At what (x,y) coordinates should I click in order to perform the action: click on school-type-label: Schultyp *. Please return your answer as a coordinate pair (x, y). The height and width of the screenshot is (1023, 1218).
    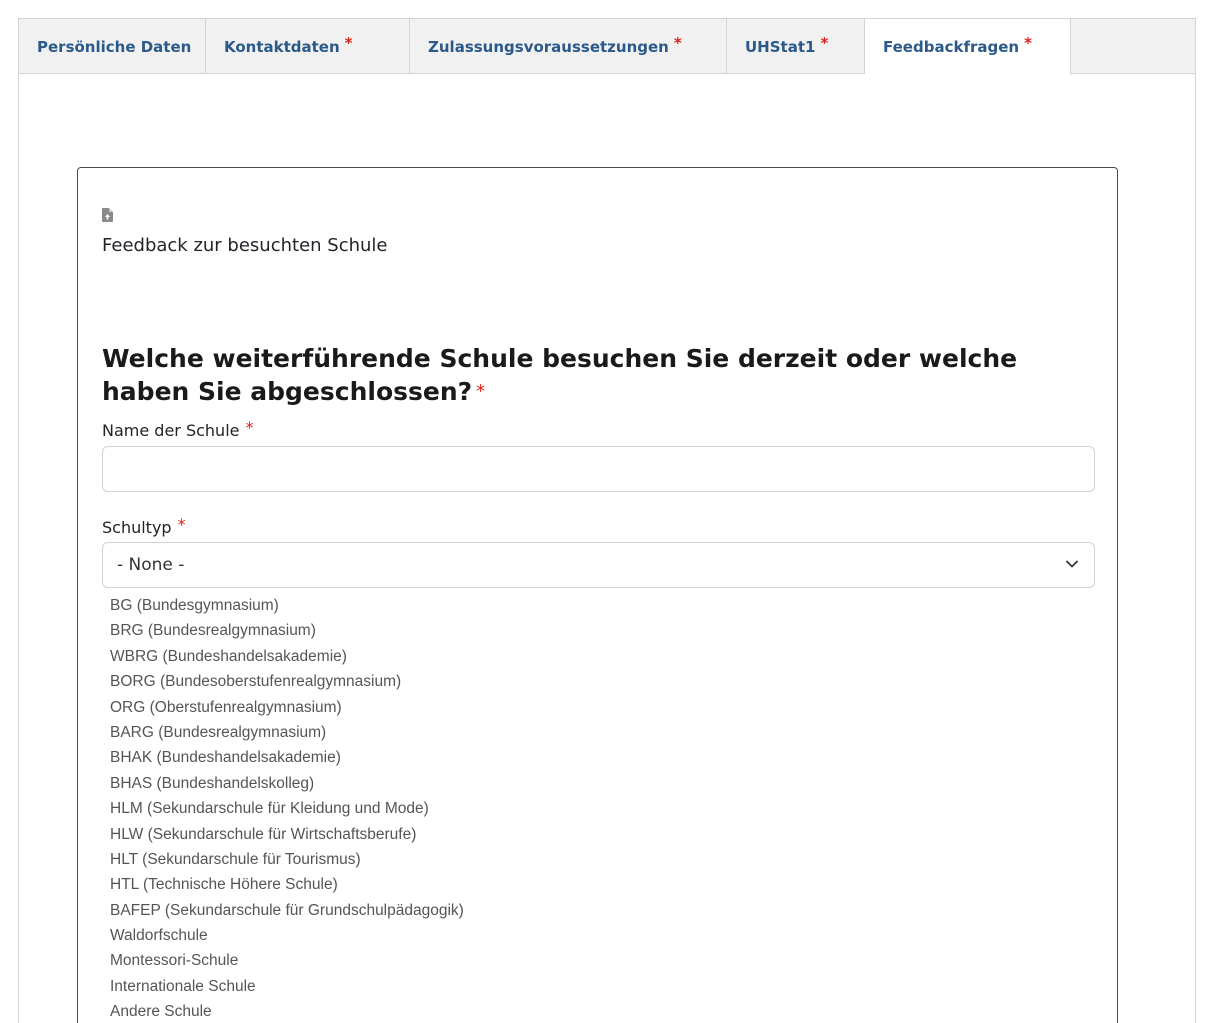
    Looking at the image, I should click on (144, 526).